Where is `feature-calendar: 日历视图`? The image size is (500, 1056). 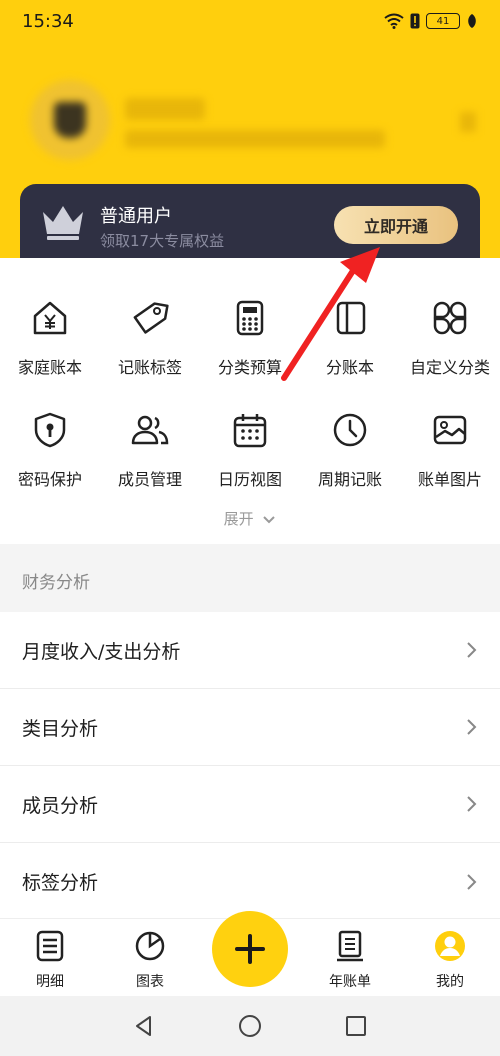
feature-calendar: 日历视图 is located at coordinates (250, 450).